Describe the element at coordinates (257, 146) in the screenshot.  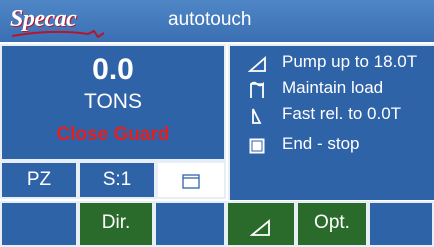
I see `stop-square-icon` at that location.